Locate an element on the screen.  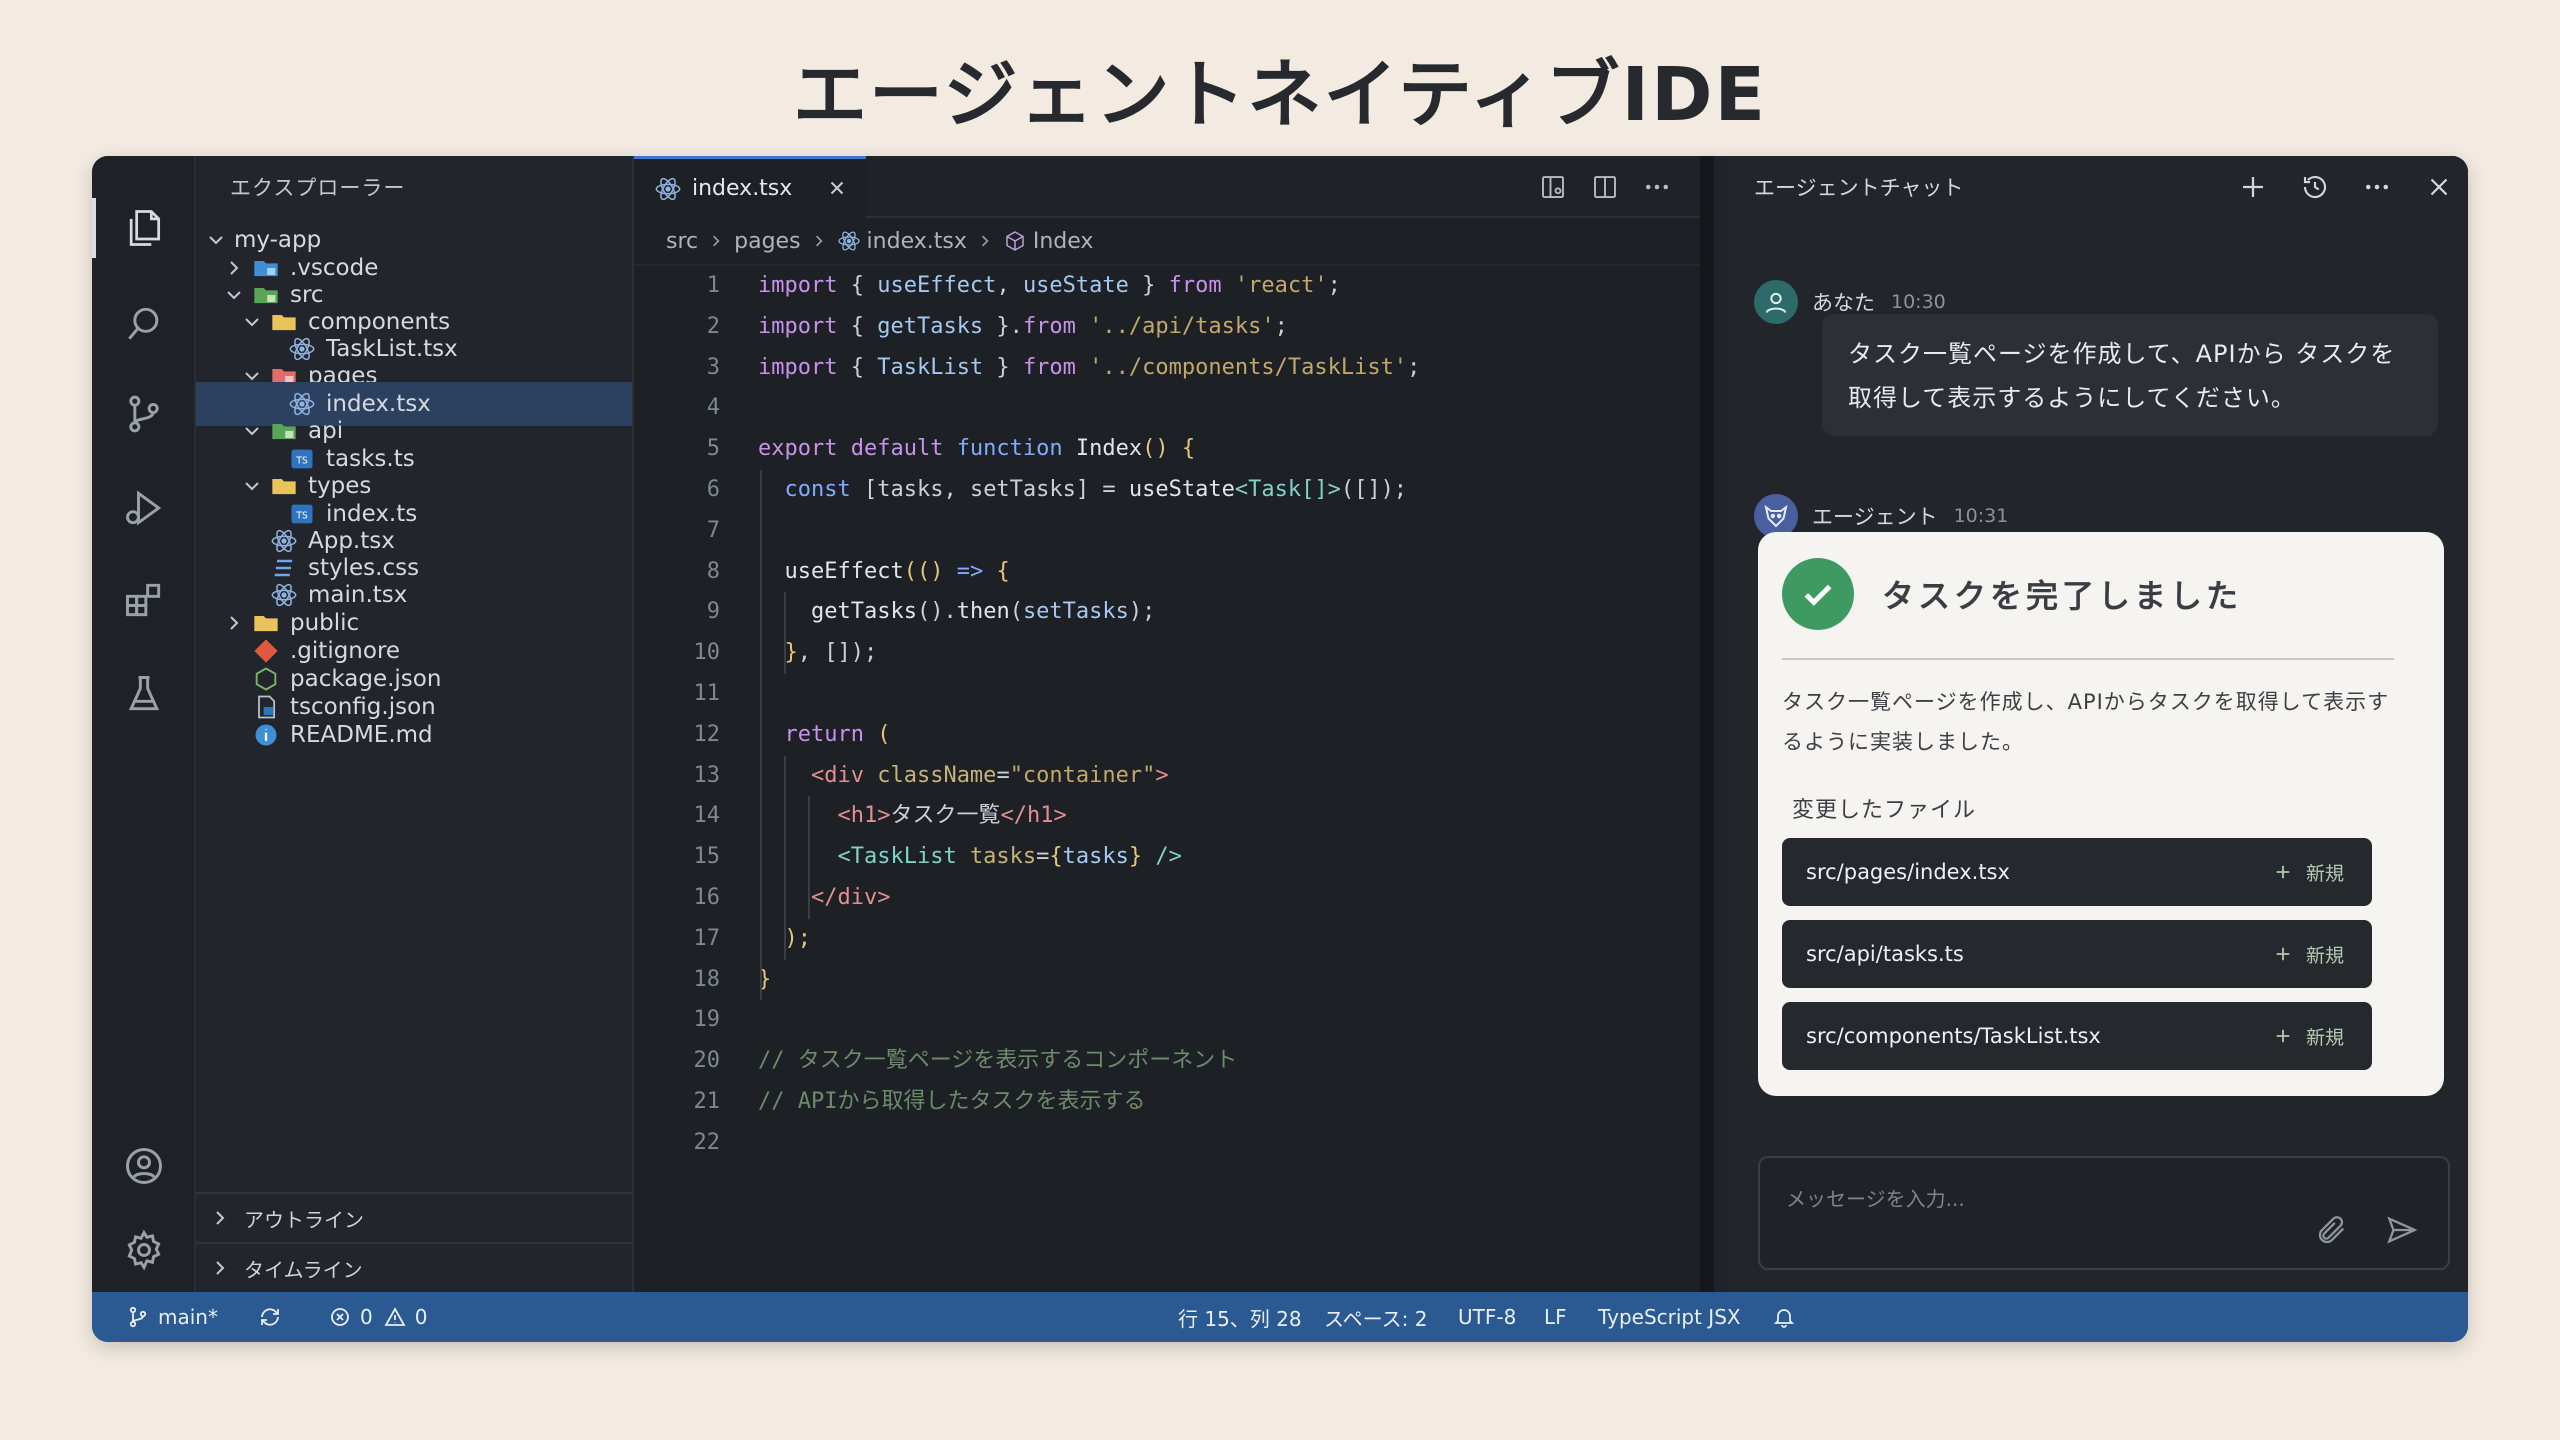
breadcrumb-item: src is located at coordinates (682, 241).